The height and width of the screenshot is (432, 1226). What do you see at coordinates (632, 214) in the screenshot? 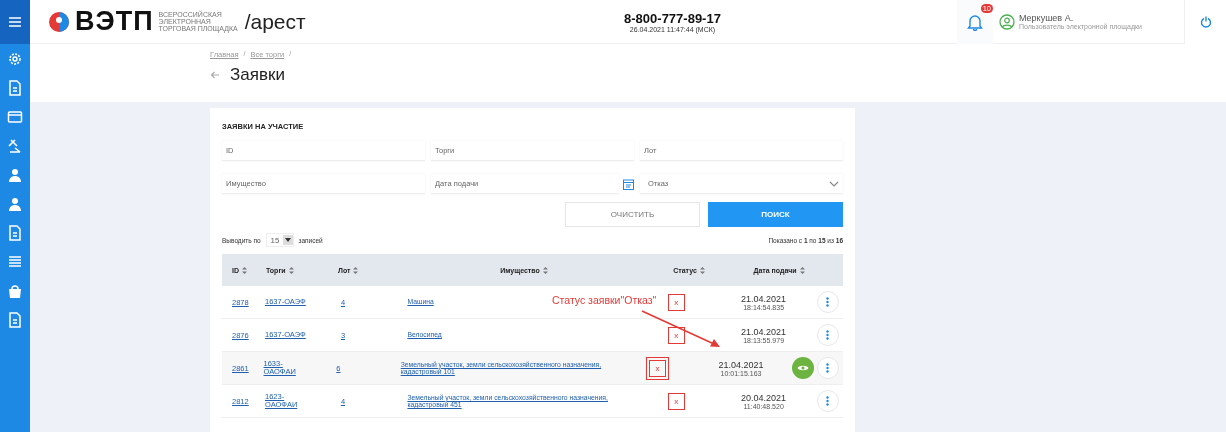
I see `clear-button: ОЧИСТИТЬ` at bounding box center [632, 214].